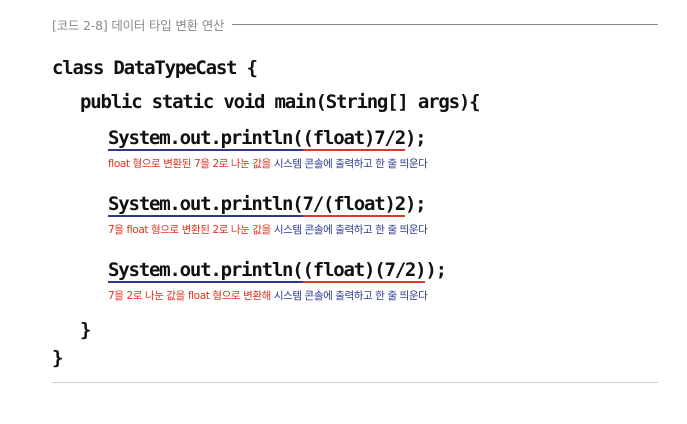 This screenshot has height=424, width=687. I want to click on cast-expression: (float)(7/2), so click(364, 271).